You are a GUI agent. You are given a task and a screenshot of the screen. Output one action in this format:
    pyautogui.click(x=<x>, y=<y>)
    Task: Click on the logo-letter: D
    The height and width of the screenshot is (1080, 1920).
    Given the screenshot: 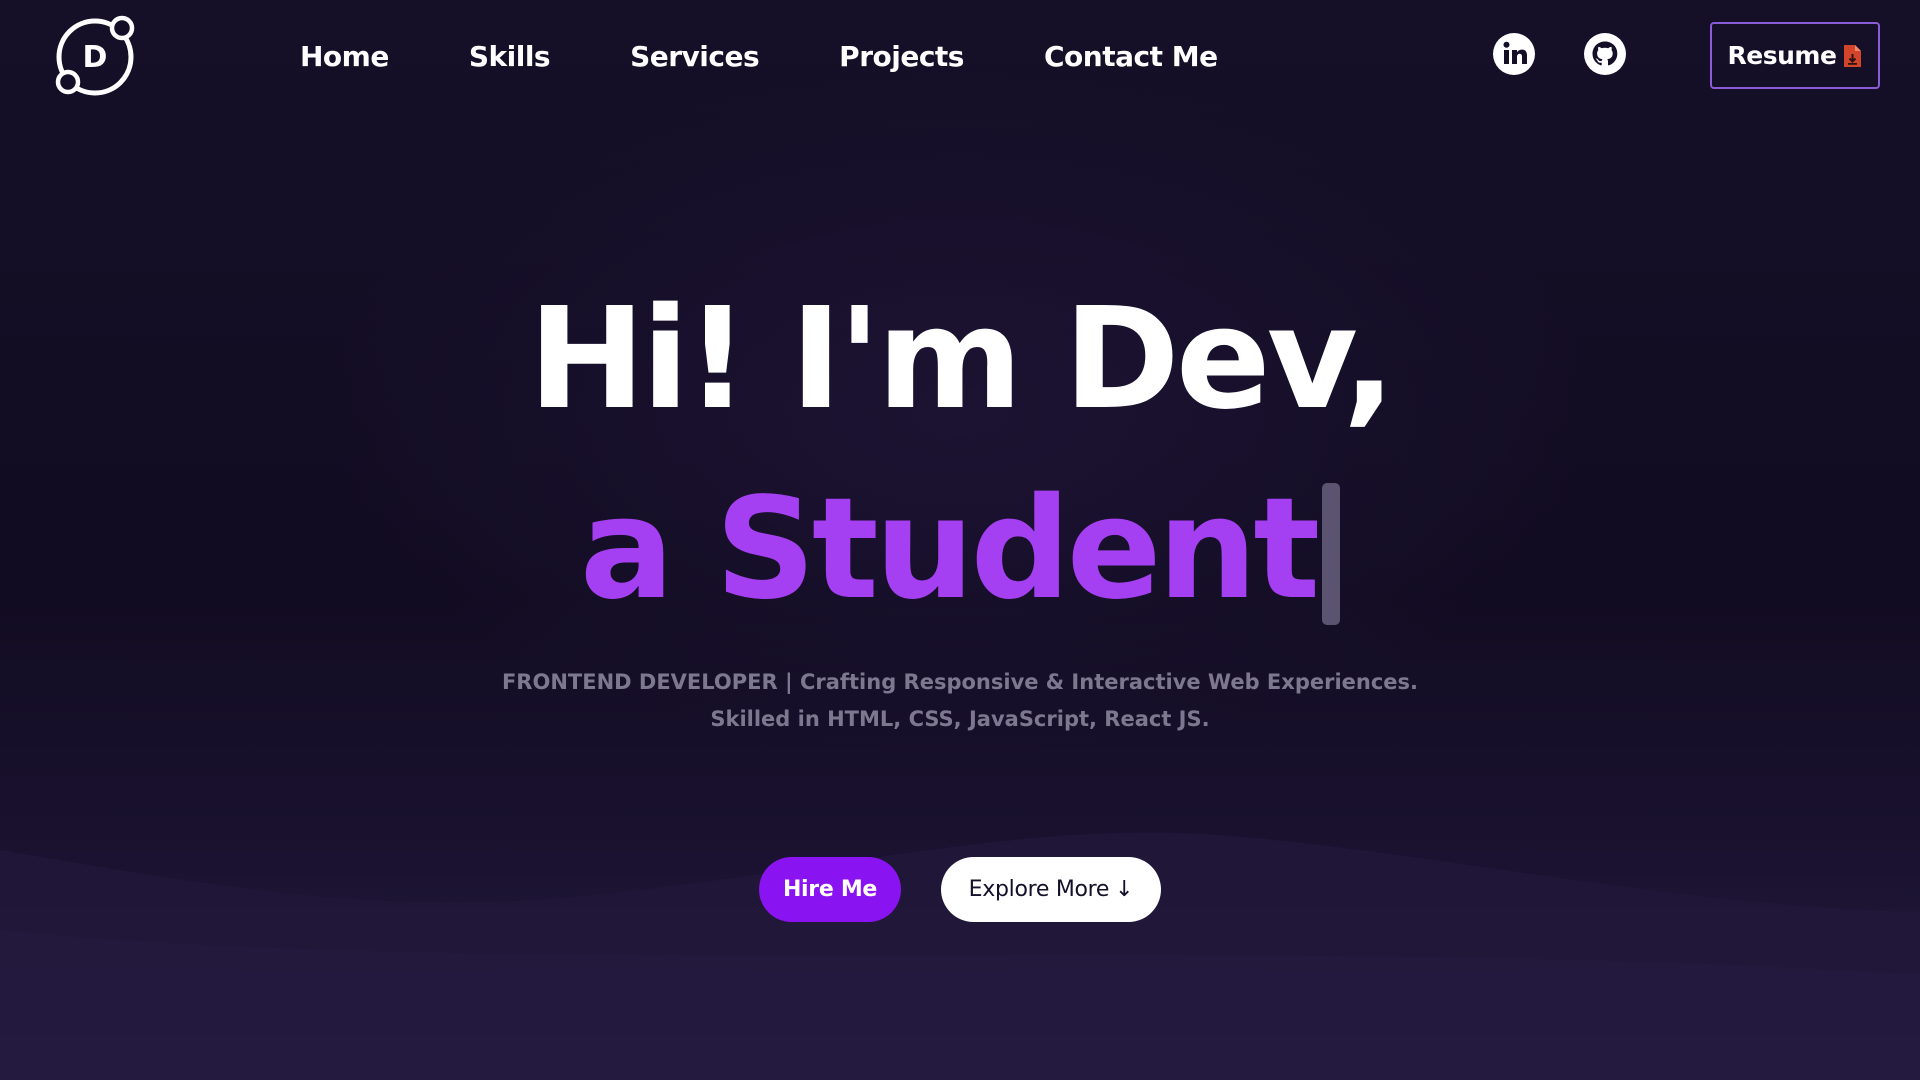 What is the action you would take?
    pyautogui.click(x=95, y=57)
    